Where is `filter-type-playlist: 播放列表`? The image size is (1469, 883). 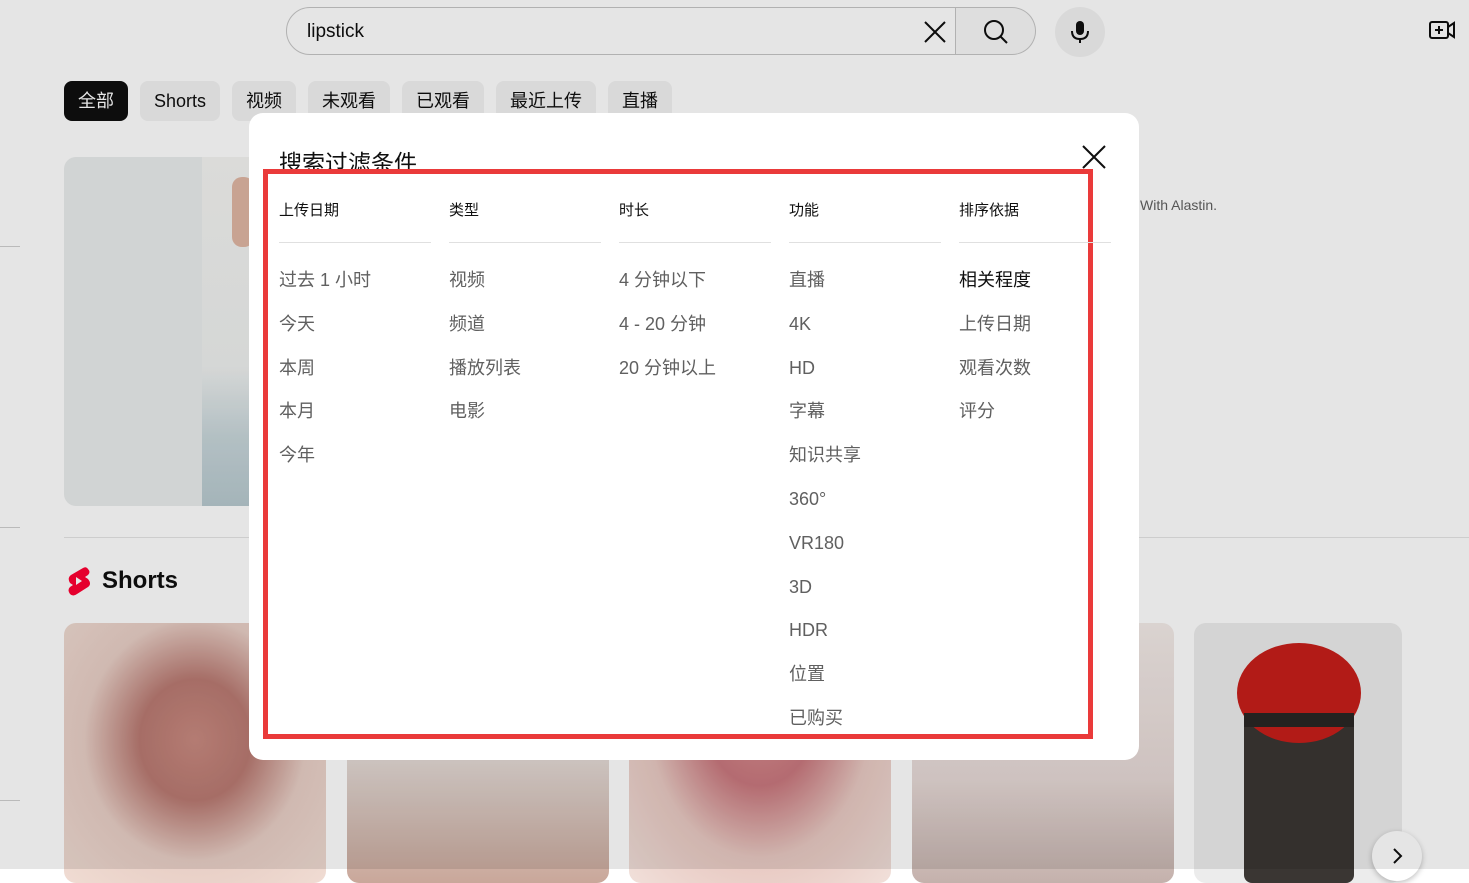
filter-type-playlist: 播放列表 is located at coordinates (525, 378).